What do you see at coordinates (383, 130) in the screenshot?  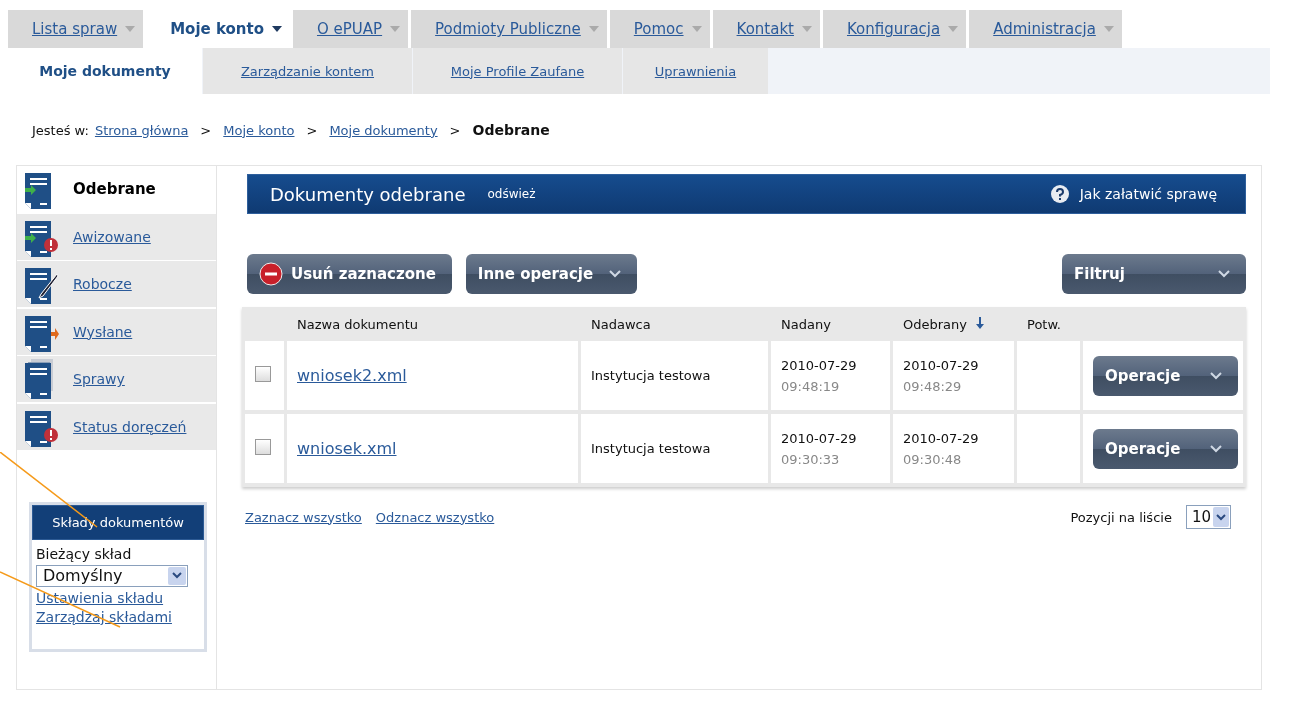 I see `breadcrumb-link: Moje dokumenty` at bounding box center [383, 130].